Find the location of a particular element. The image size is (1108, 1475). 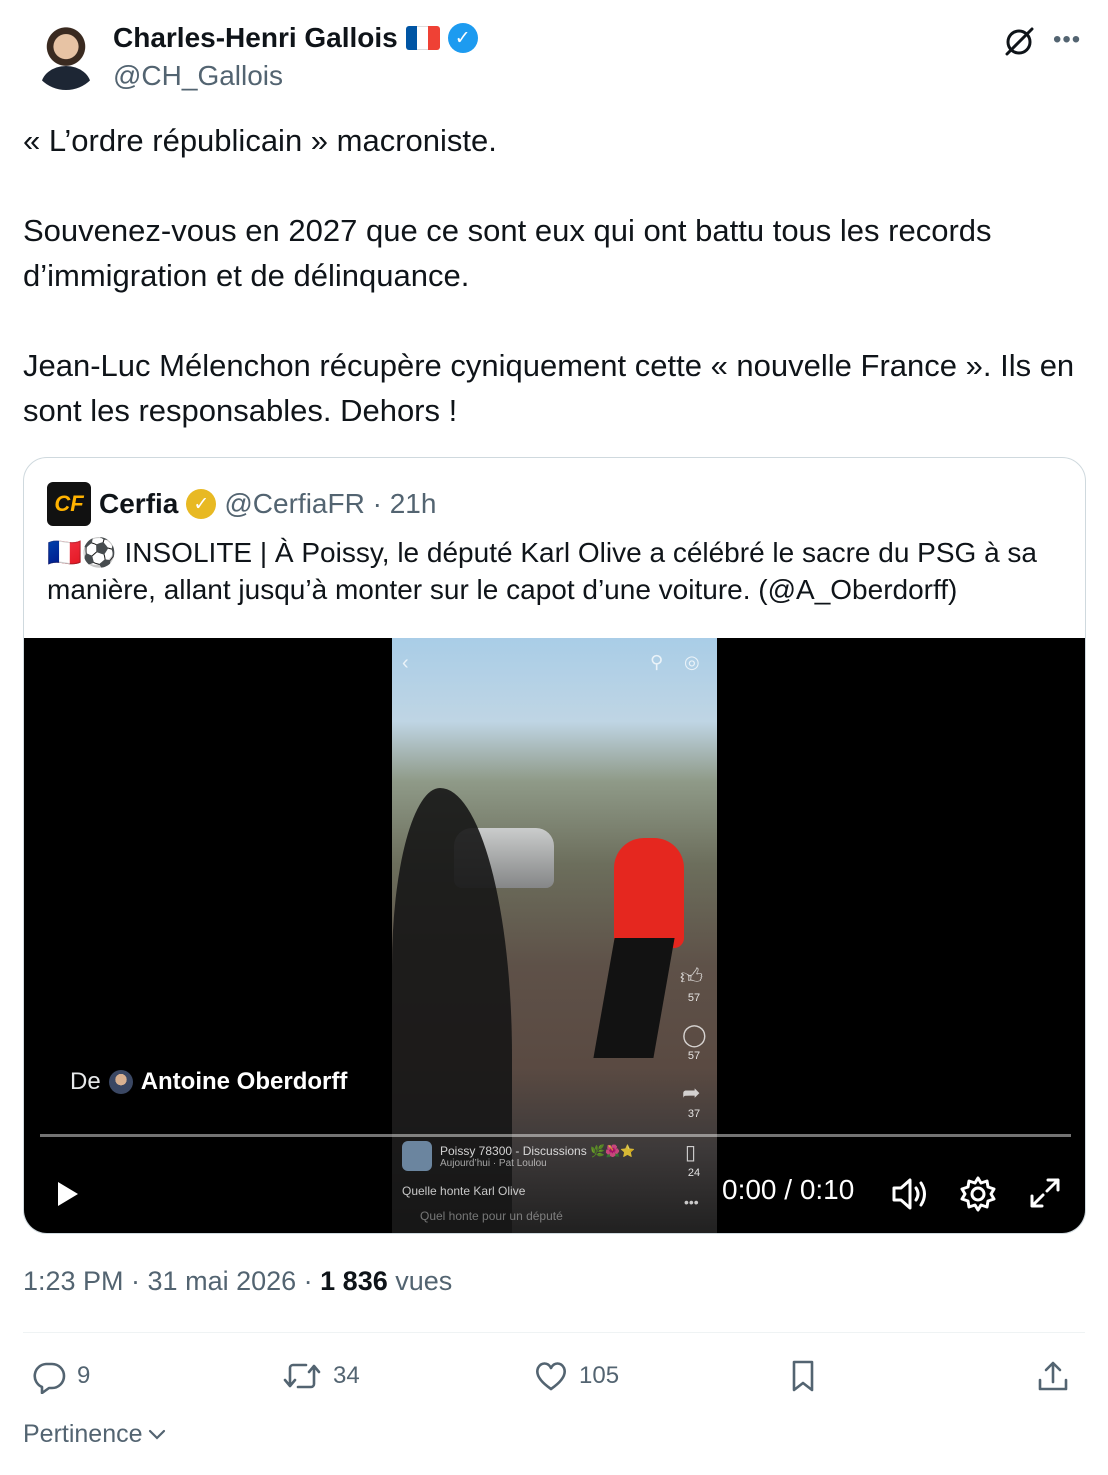

share-button is located at coordinates (1053, 1376).